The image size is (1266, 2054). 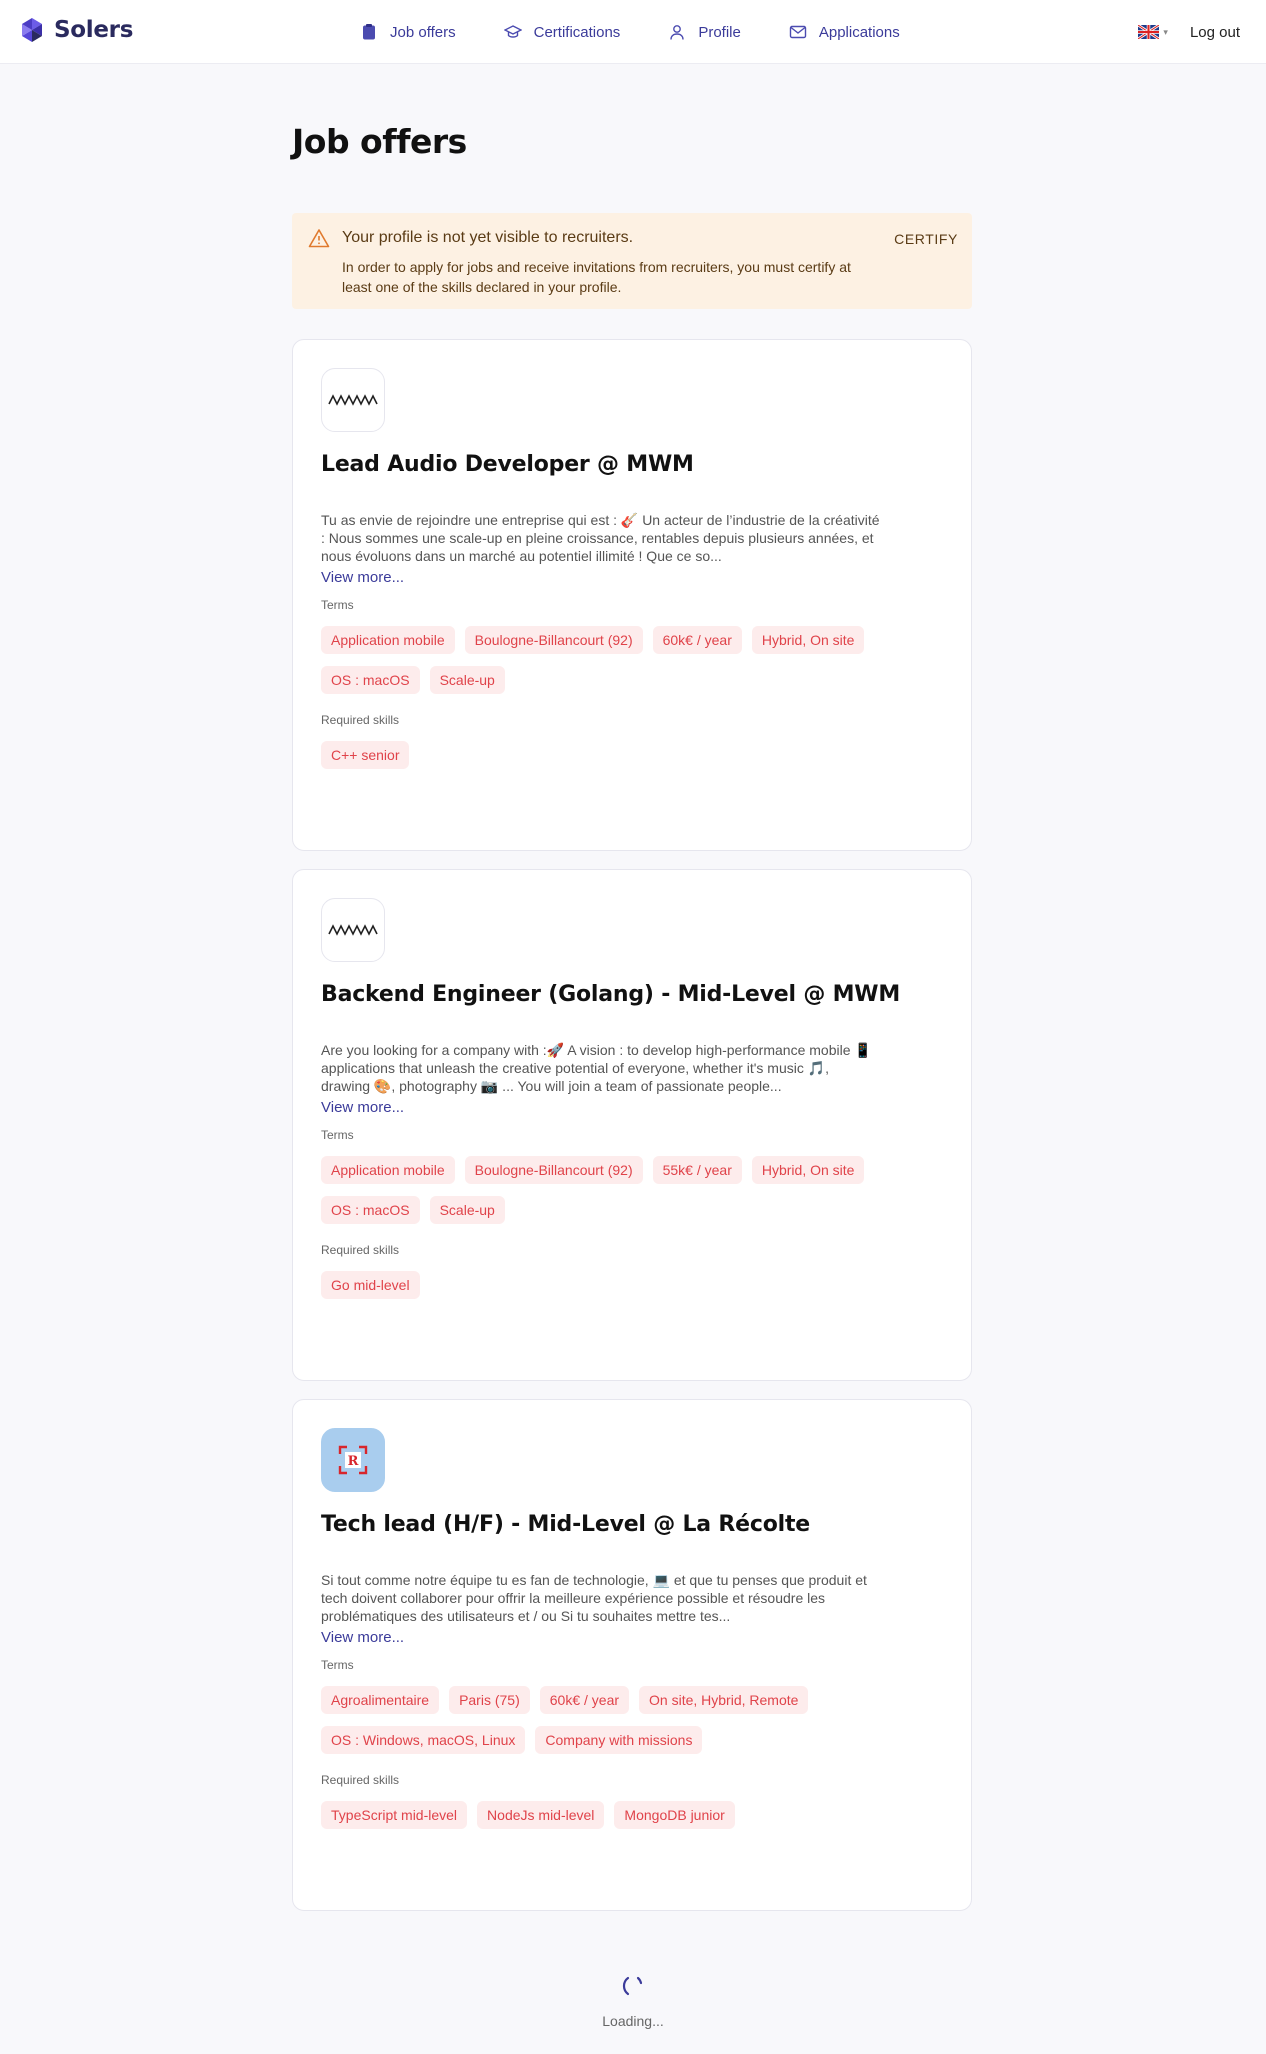 What do you see at coordinates (32, 30) in the screenshot?
I see `solers-logo-icon` at bounding box center [32, 30].